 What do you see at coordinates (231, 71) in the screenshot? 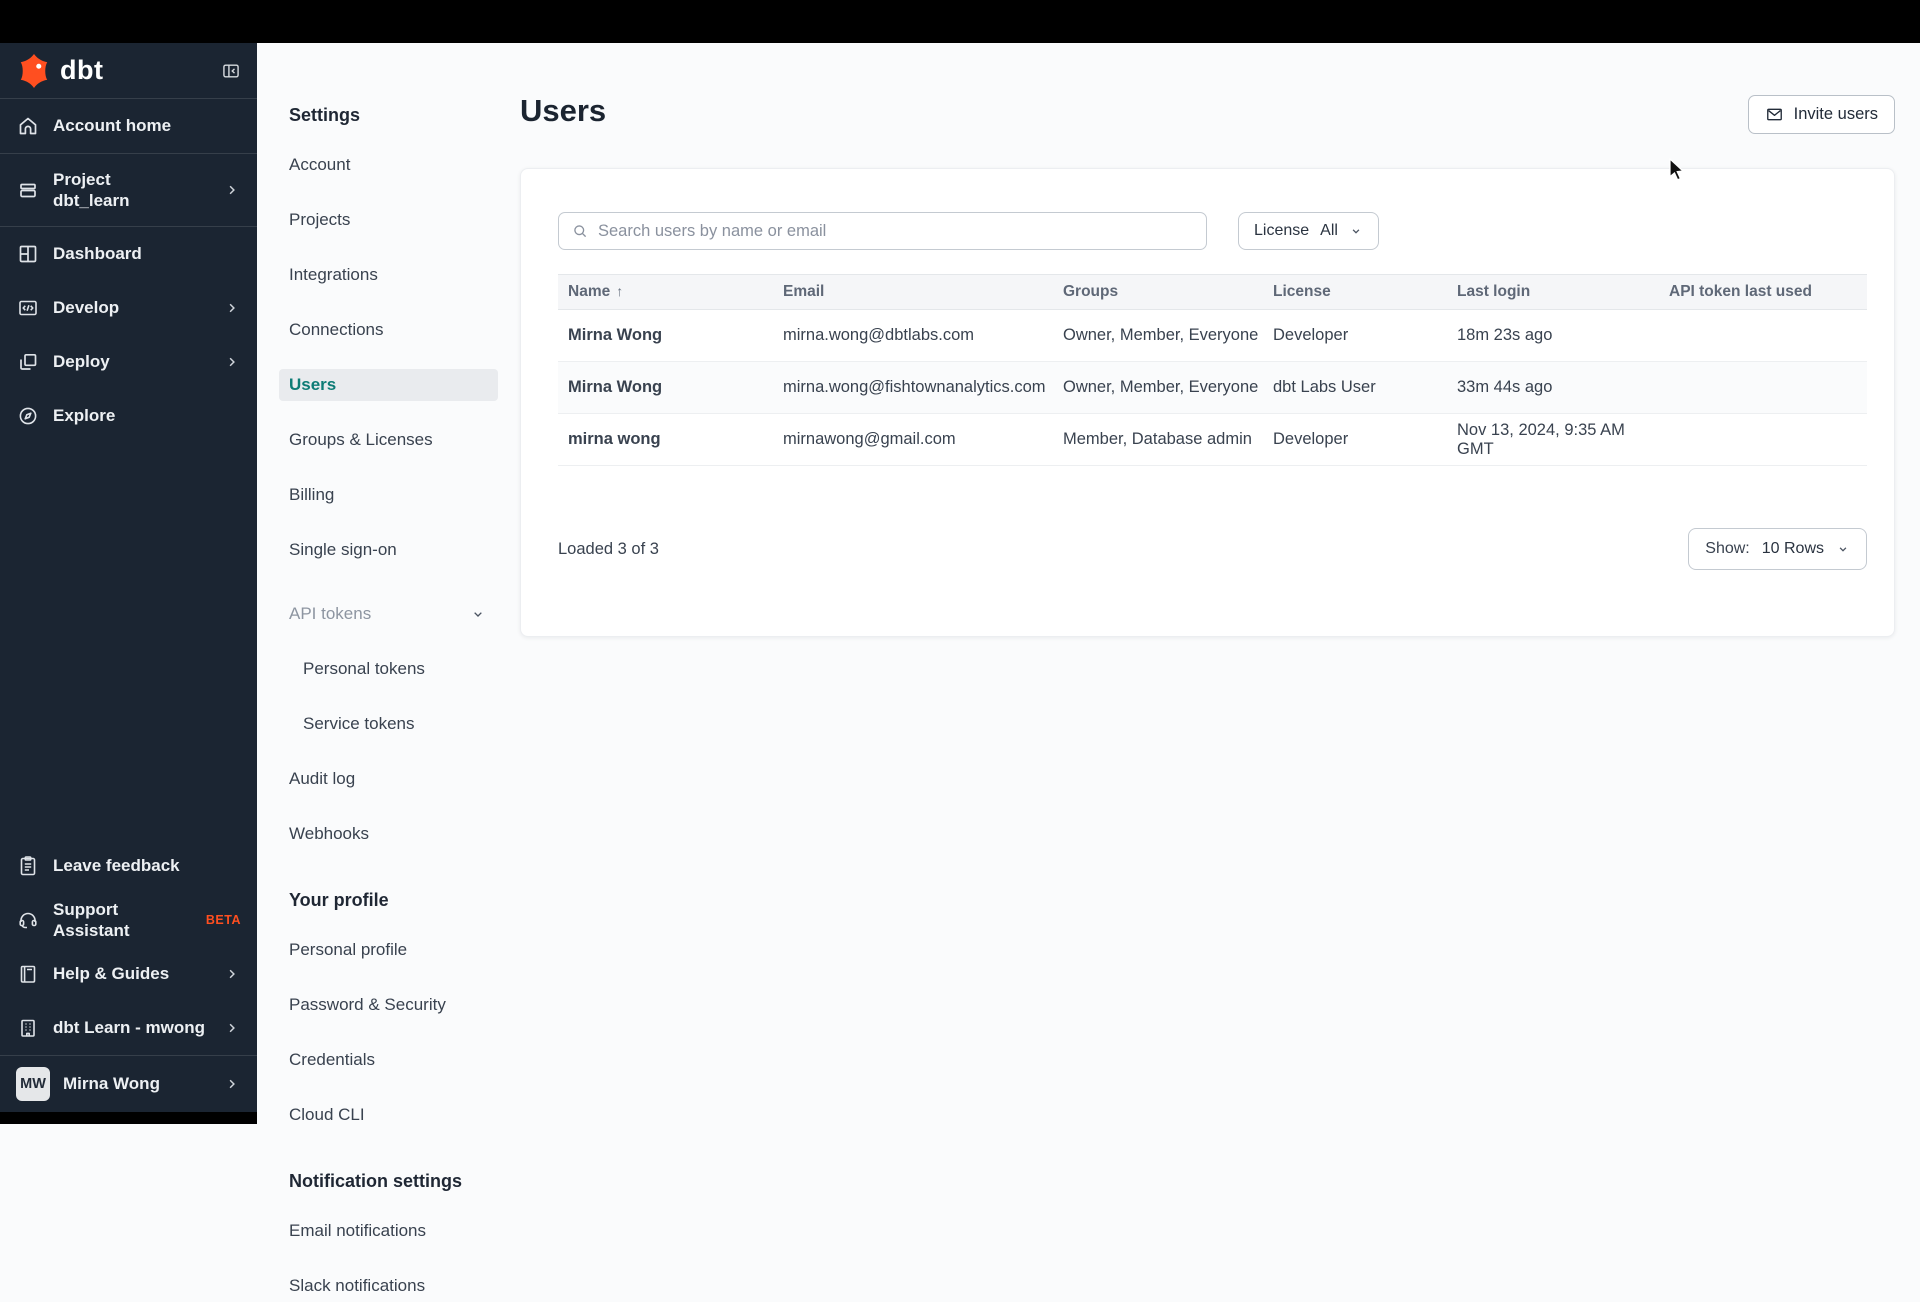
I see `sidebar-collapse-icon` at bounding box center [231, 71].